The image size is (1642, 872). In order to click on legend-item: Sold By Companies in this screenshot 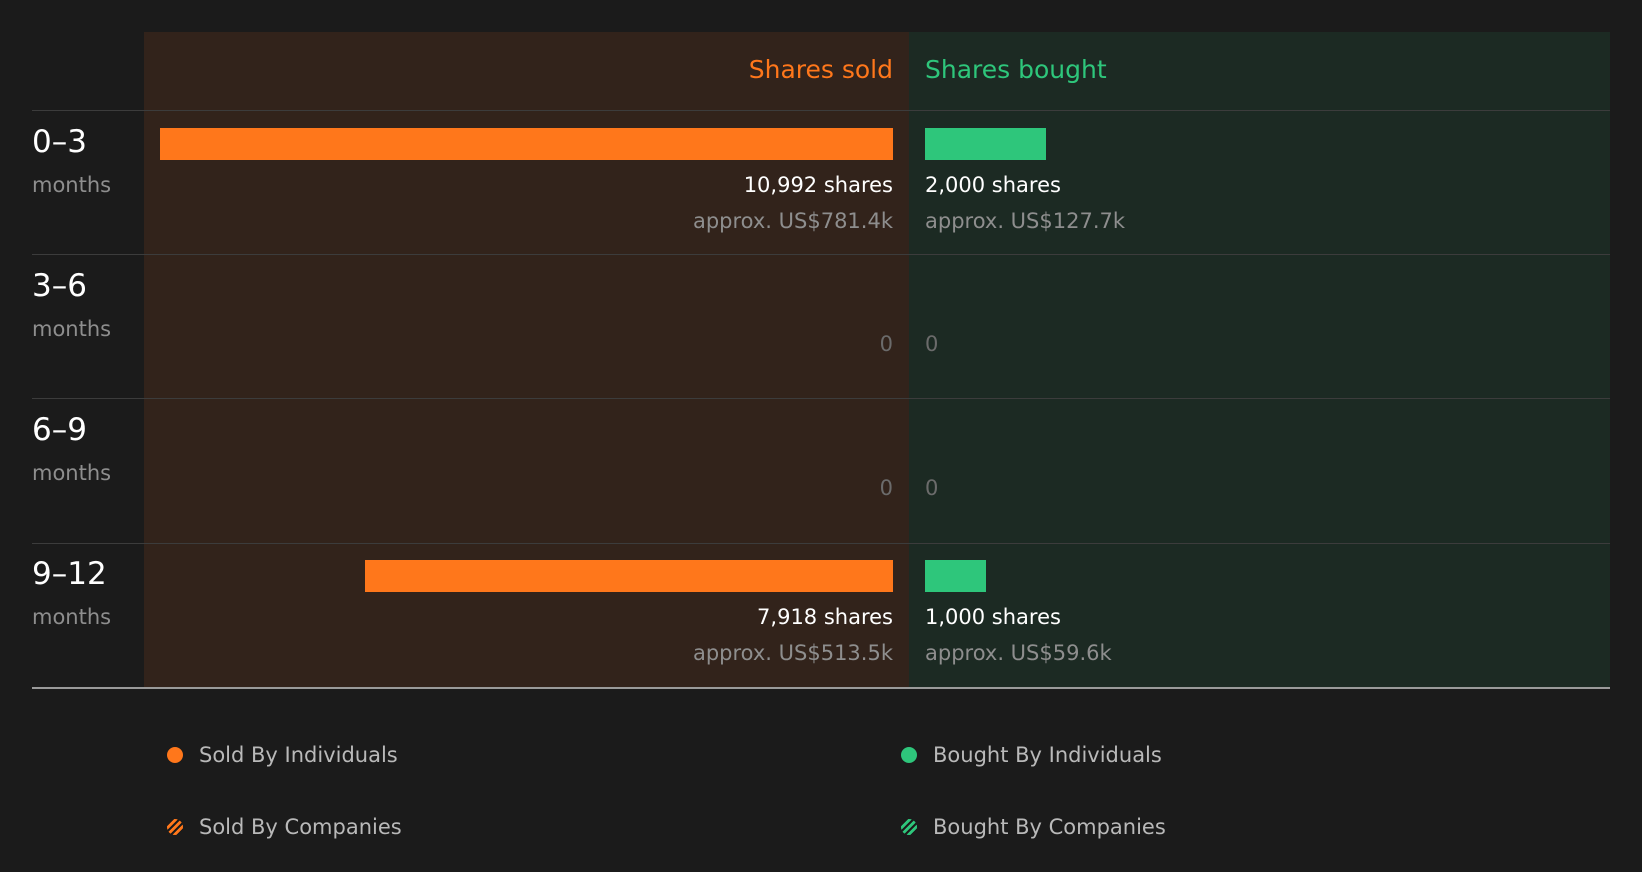, I will do `click(284, 827)`.